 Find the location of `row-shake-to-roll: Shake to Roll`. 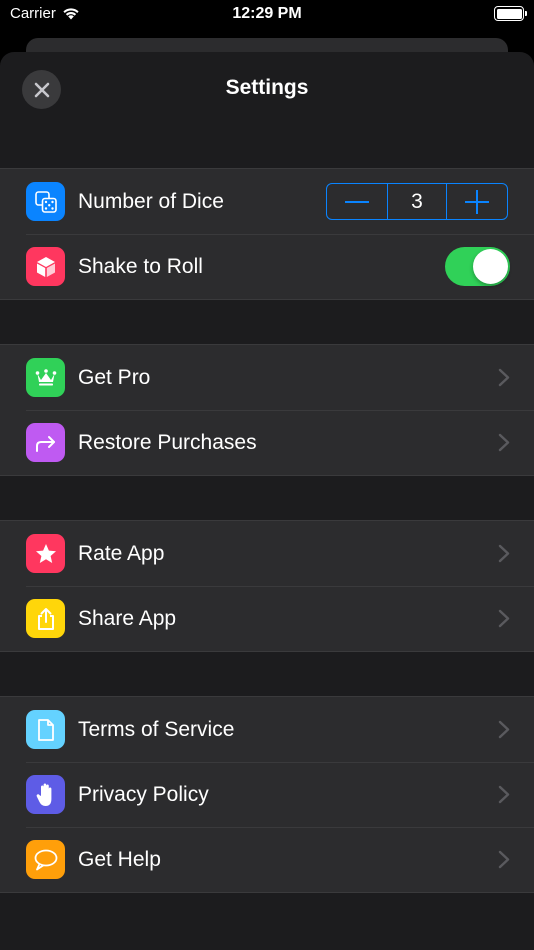

row-shake-to-roll: Shake to Roll is located at coordinates (267, 266).